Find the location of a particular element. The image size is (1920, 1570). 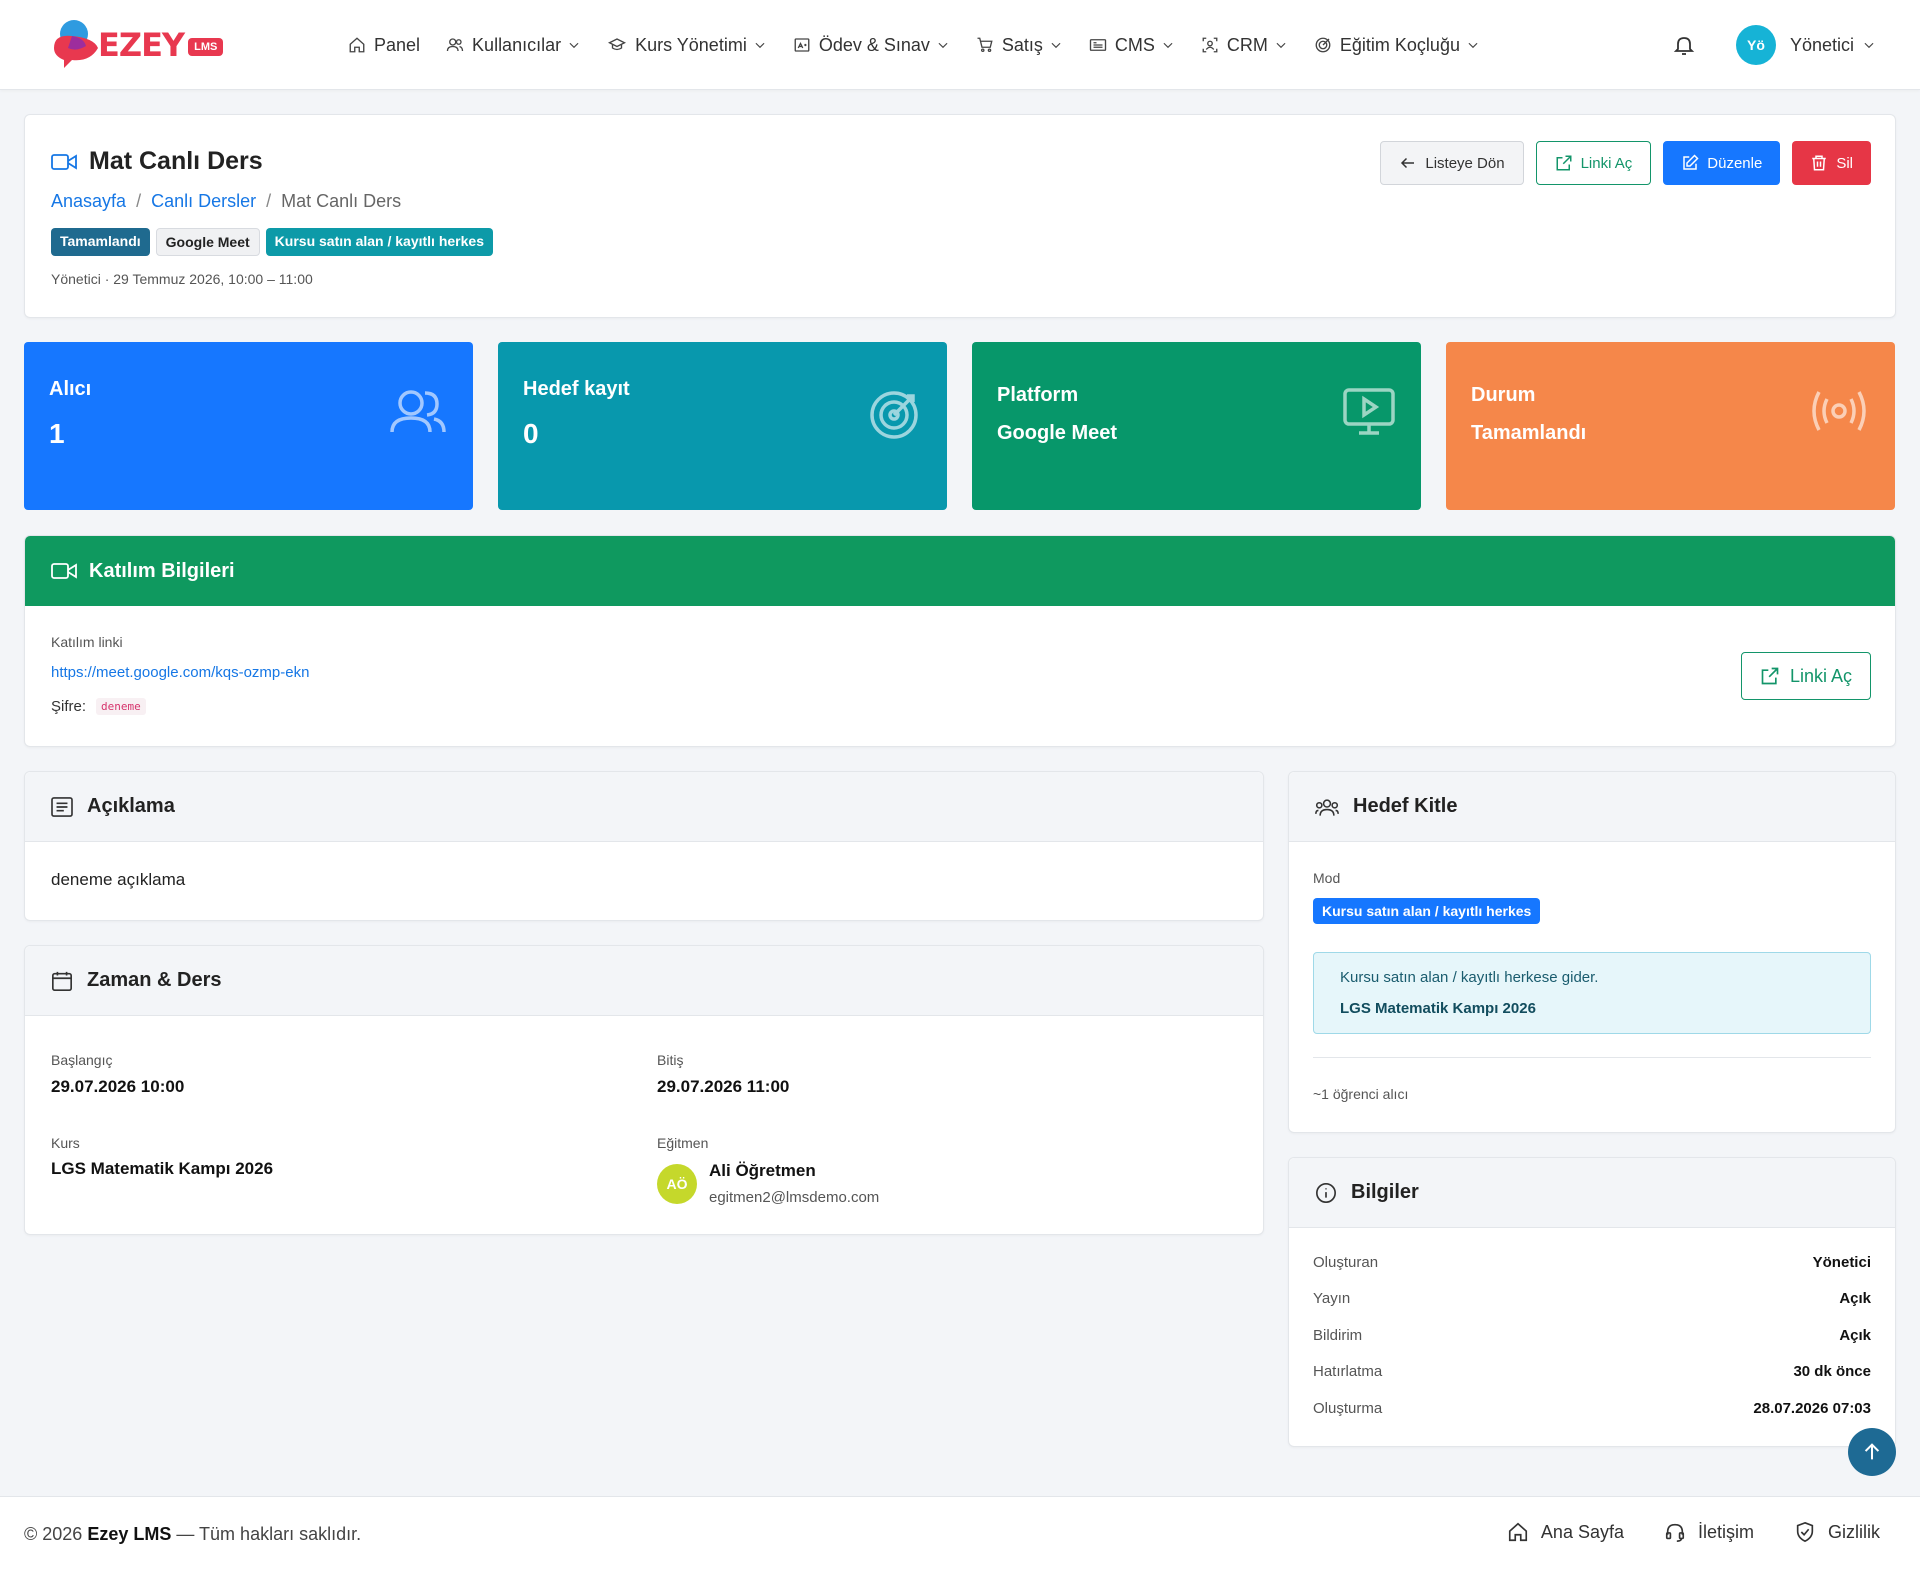

scroll-to-top-button is located at coordinates (1872, 1452).